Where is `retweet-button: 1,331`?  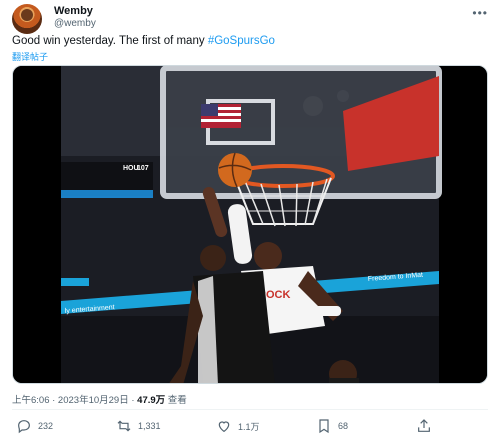
retweet-button: 1,331 is located at coordinates (138, 426).